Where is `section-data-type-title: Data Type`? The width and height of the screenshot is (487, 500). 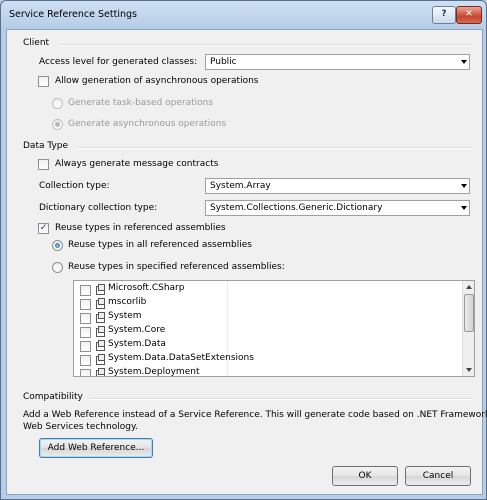 section-data-type-title: Data Type is located at coordinates (46, 146).